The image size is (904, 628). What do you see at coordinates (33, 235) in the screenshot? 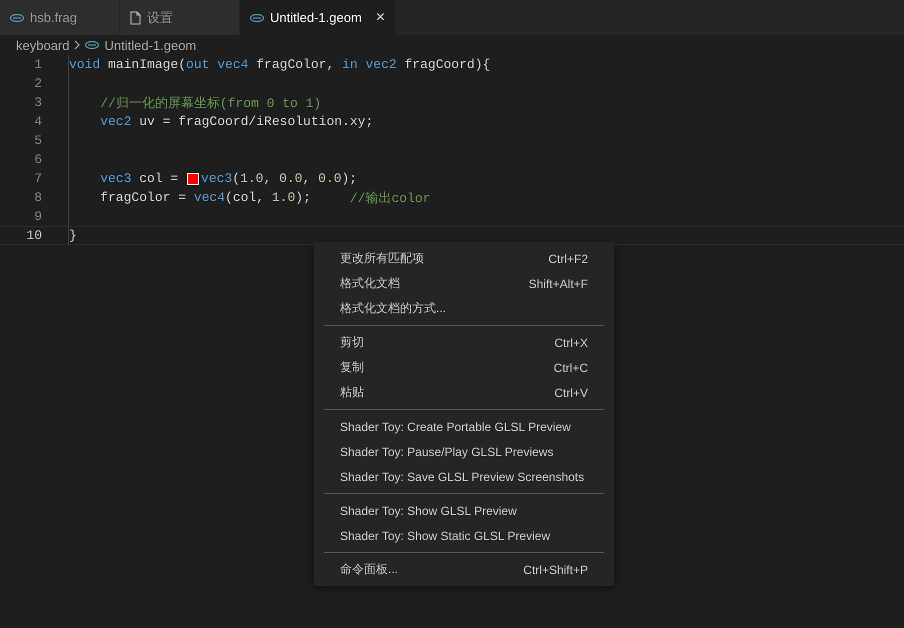
I see `line-number: 10` at bounding box center [33, 235].